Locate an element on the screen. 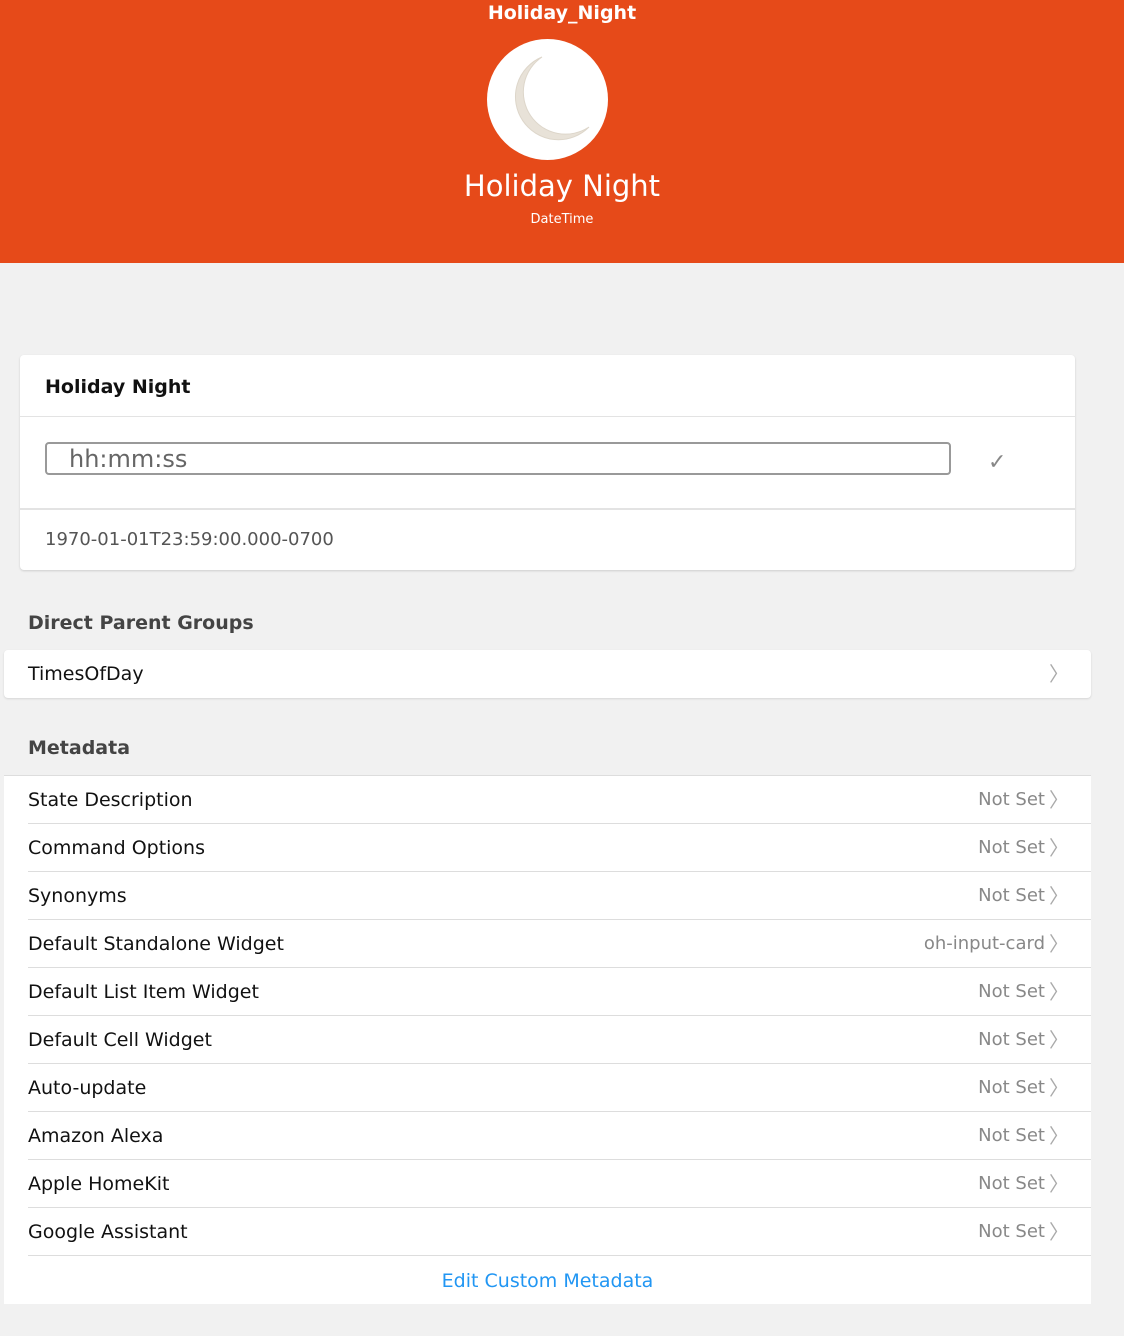  metadata-row: Auto-update Not Set 〉 is located at coordinates (547, 1088).